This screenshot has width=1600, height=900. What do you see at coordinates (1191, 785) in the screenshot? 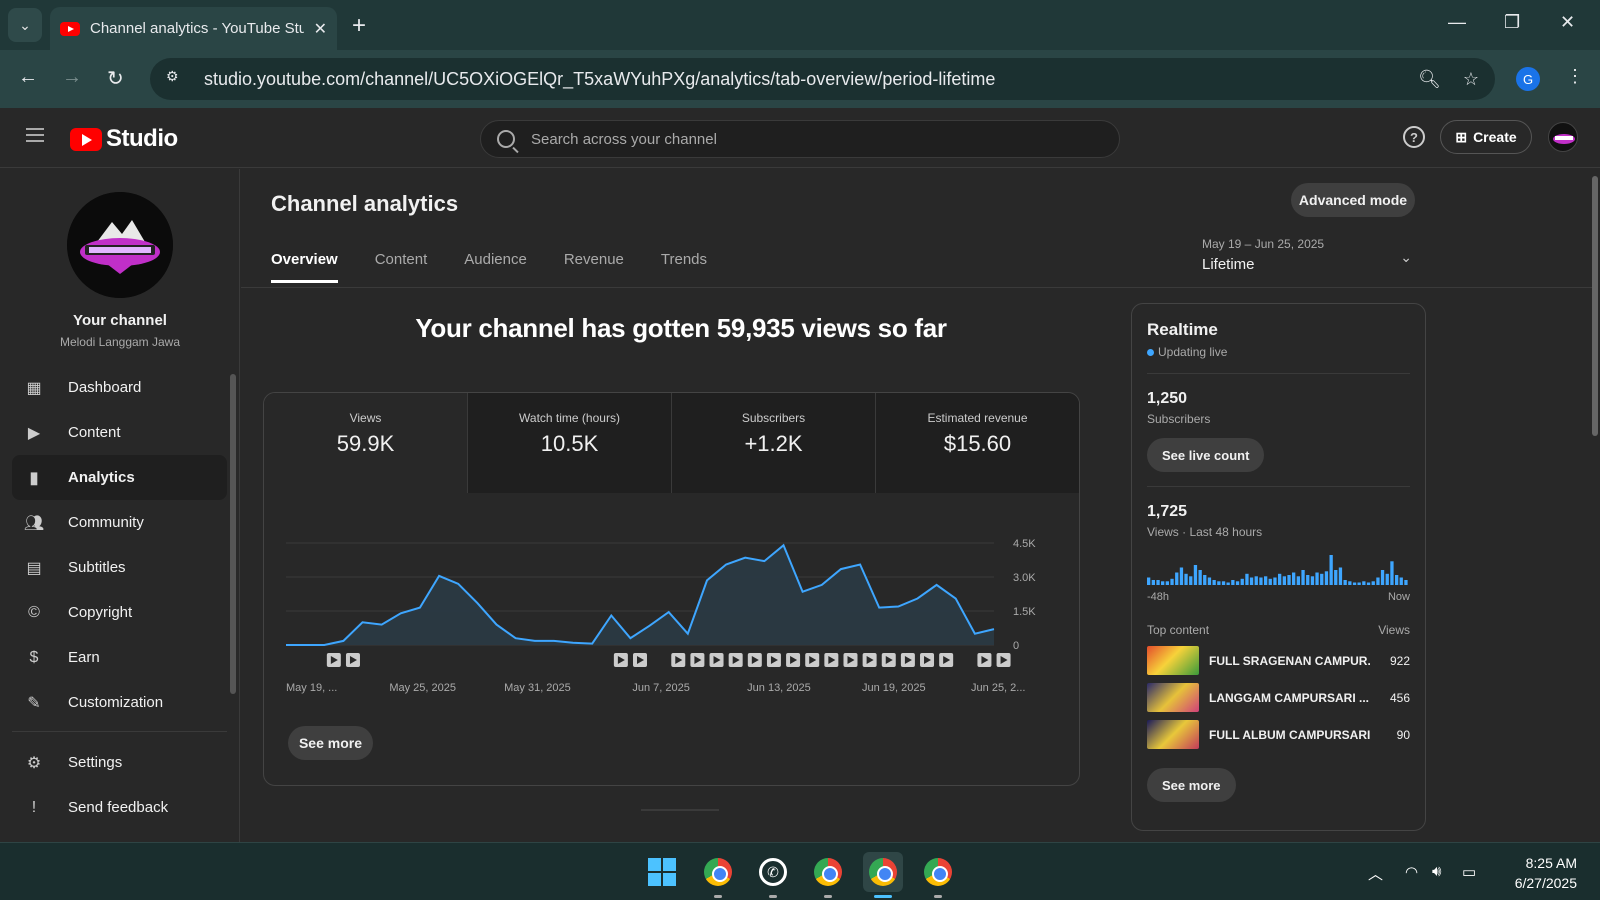
I see `realtime-see-more-button: See more` at bounding box center [1191, 785].